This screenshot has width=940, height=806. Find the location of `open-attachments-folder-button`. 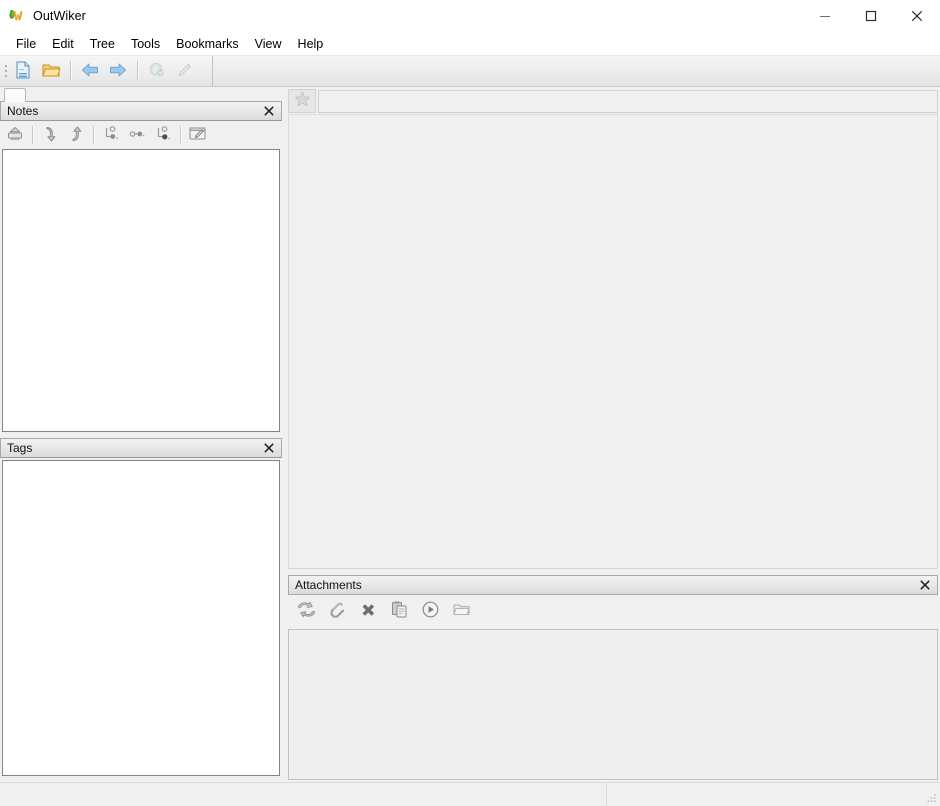

open-attachments-folder-button is located at coordinates (461, 611).